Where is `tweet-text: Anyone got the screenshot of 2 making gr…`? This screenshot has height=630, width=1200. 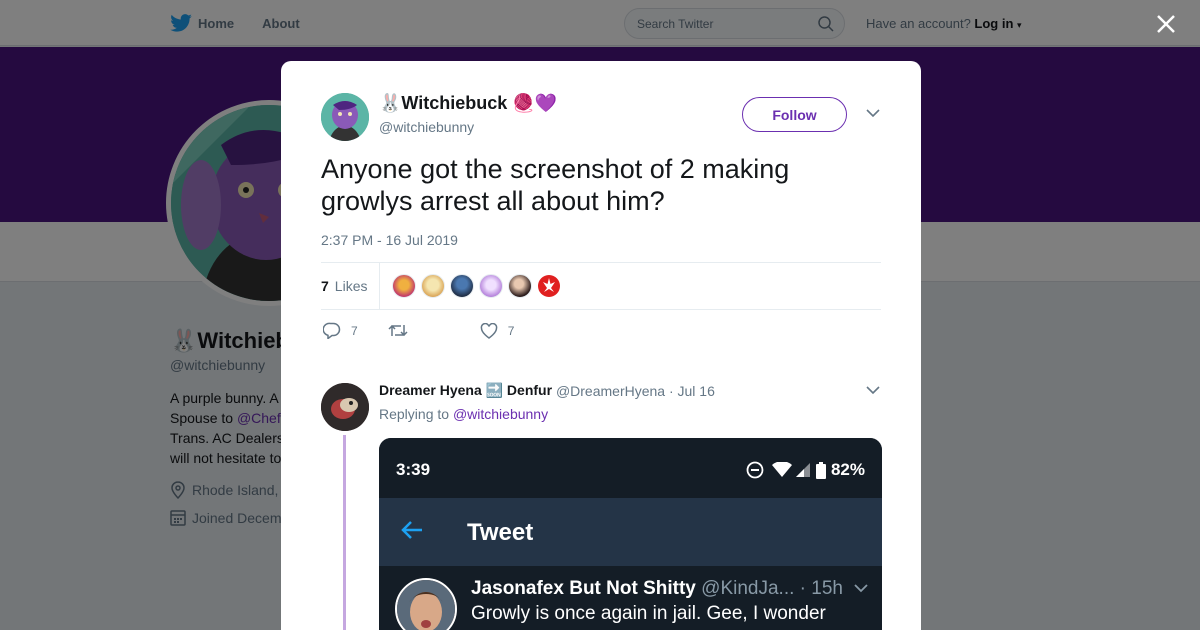
tweet-text: Anyone got the screenshot of 2 making gr… is located at coordinates (555, 185).